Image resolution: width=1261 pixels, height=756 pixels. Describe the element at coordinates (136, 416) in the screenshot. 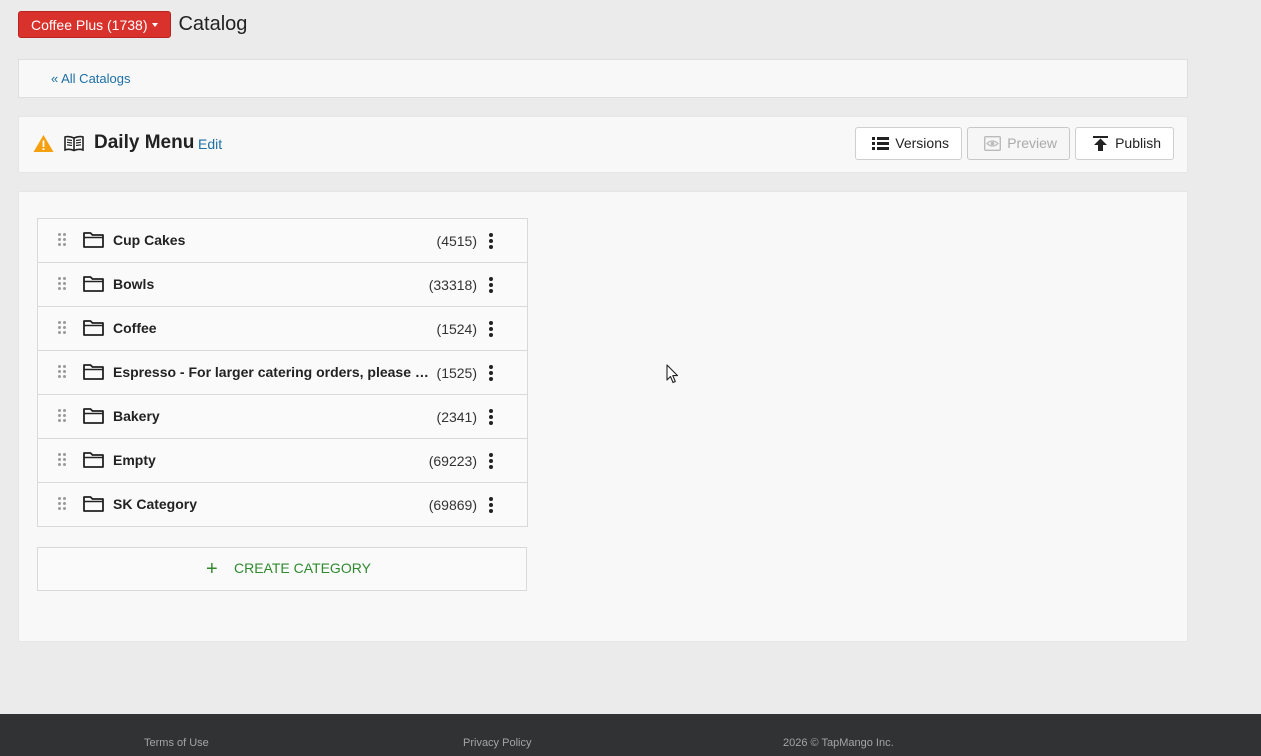

I see `category-name: Bakery` at that location.